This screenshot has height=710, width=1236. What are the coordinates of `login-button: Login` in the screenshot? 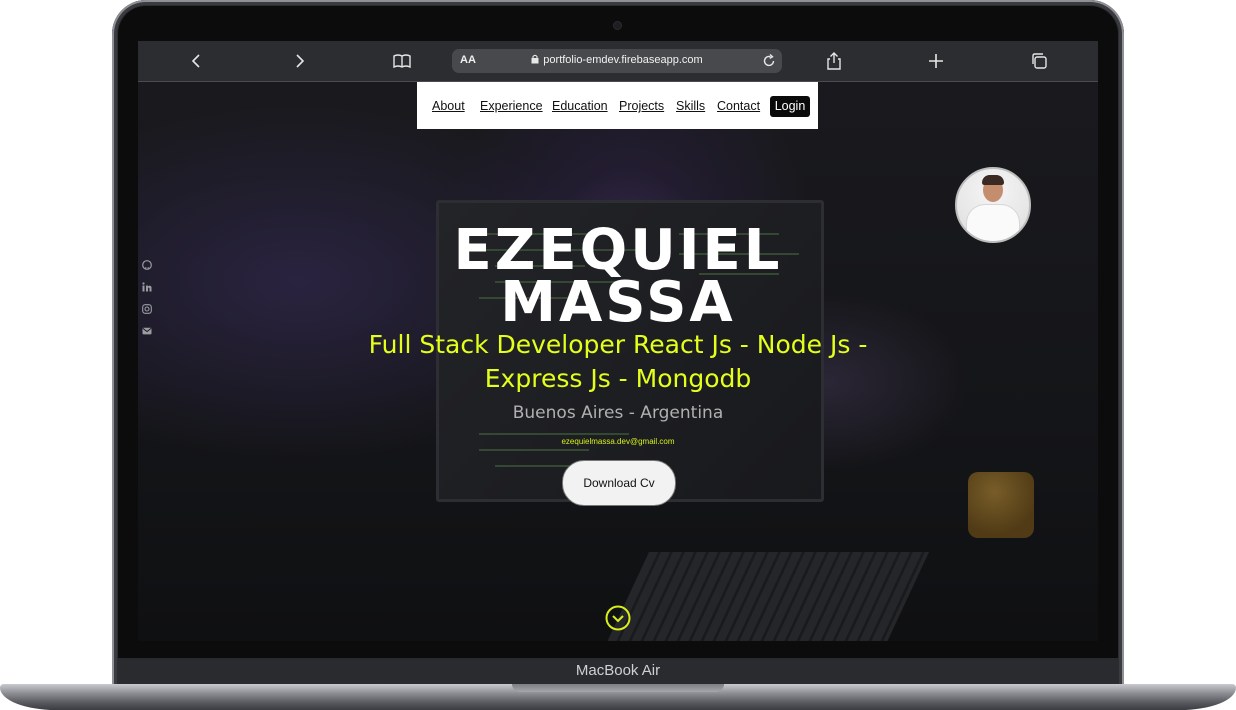 It's located at (790, 106).